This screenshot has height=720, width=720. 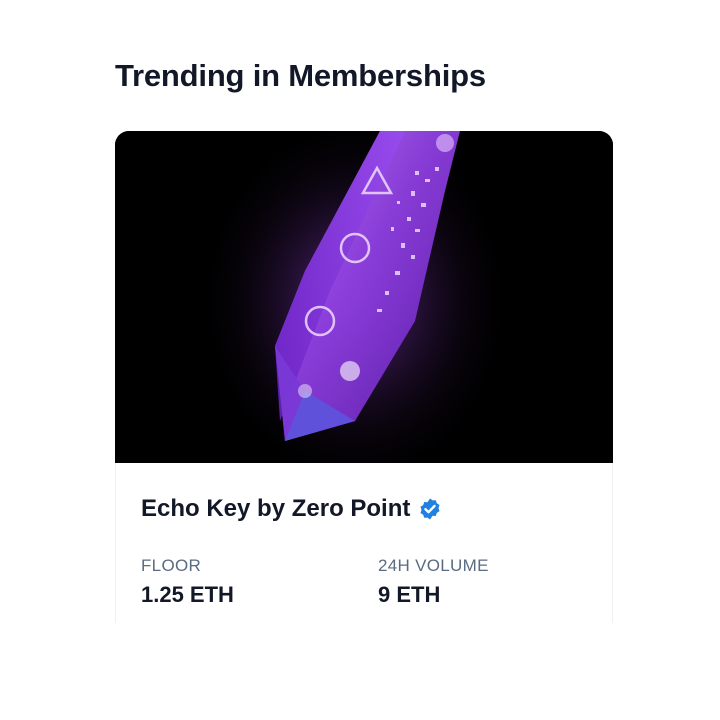 I want to click on verified-badge-icon, so click(x=430, y=509).